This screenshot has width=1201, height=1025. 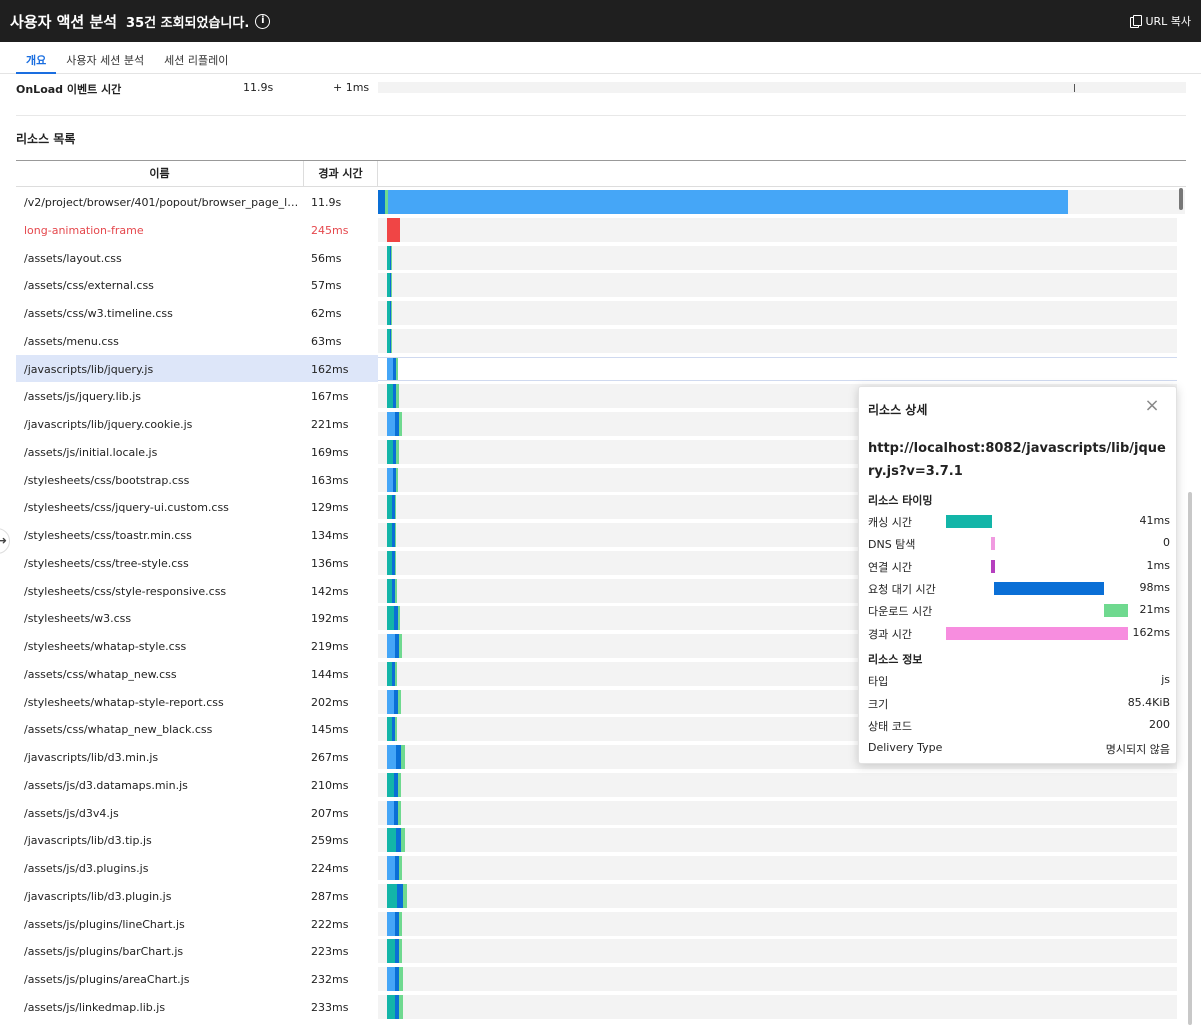 What do you see at coordinates (95, 1007) in the screenshot?
I see `resource-name: /assets/js/linkedmap.lib.js` at bounding box center [95, 1007].